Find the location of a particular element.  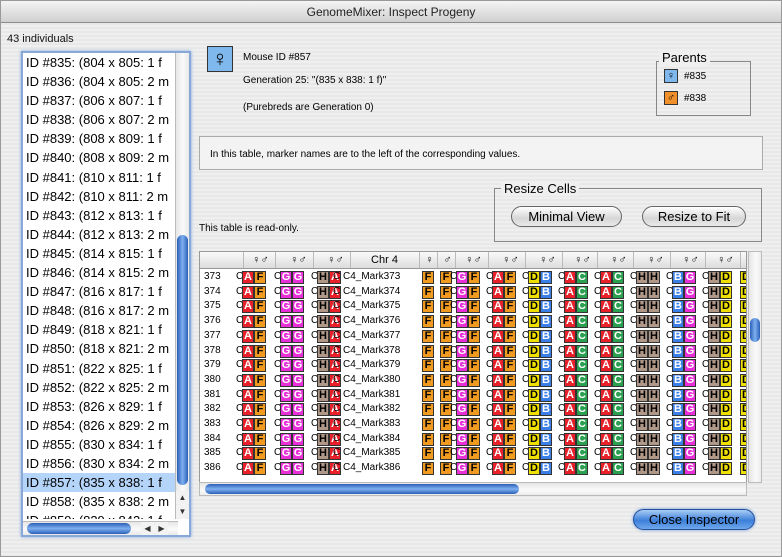

list-item: ID #841: (810 x 811: 1 f is located at coordinates (100, 177).